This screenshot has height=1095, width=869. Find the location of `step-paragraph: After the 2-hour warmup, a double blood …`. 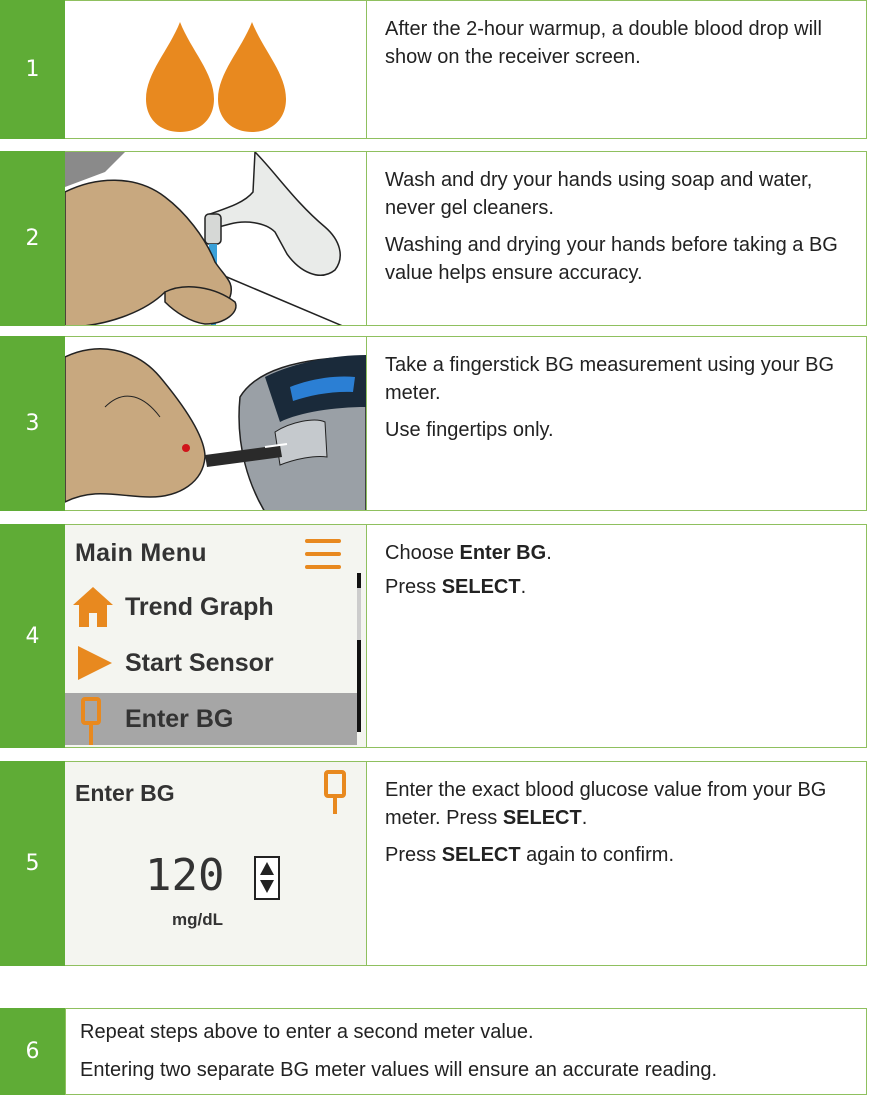

step-paragraph: After the 2-hour warmup, a double blood … is located at coordinates (603, 43).